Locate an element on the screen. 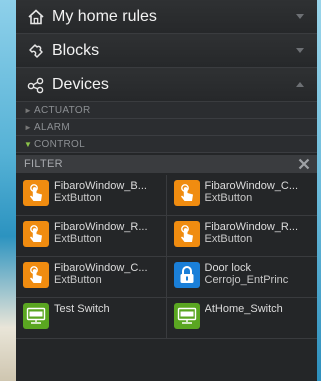 The image size is (321, 381). device-type: Cerrojo_EntPrinc is located at coordinates (246, 280).